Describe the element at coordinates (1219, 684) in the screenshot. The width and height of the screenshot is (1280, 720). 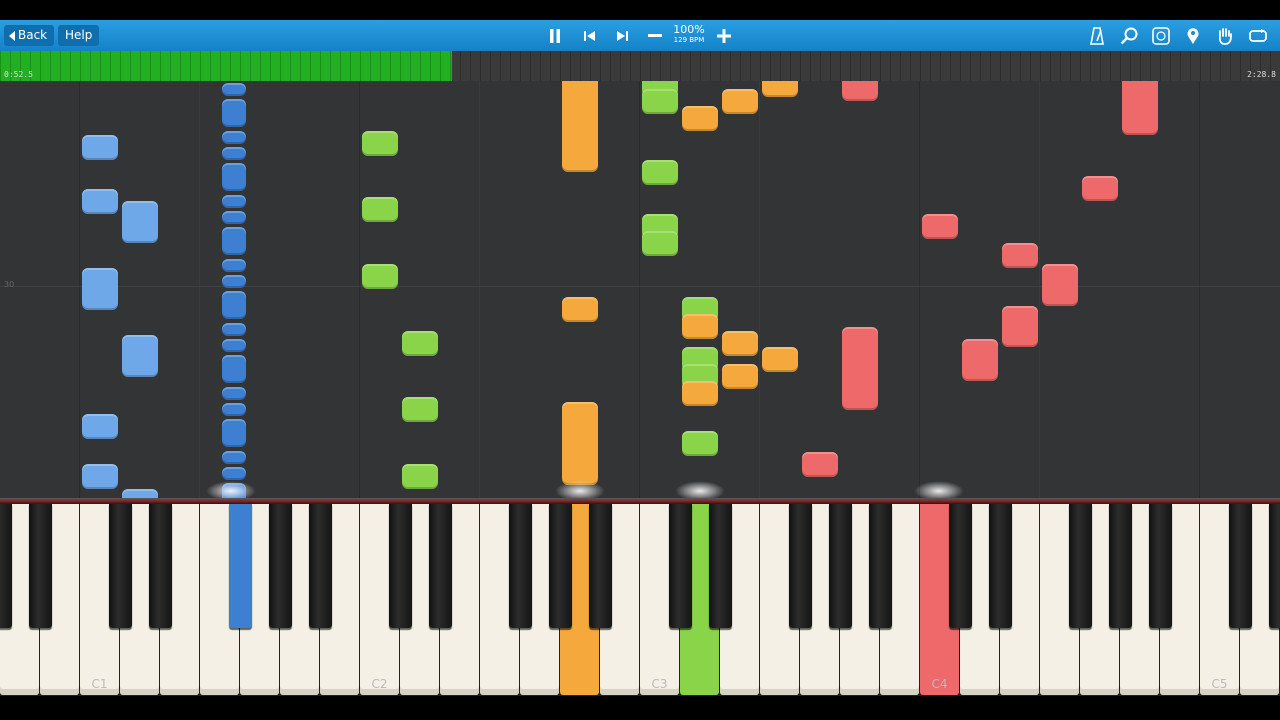
I see `key-label: C5` at that location.